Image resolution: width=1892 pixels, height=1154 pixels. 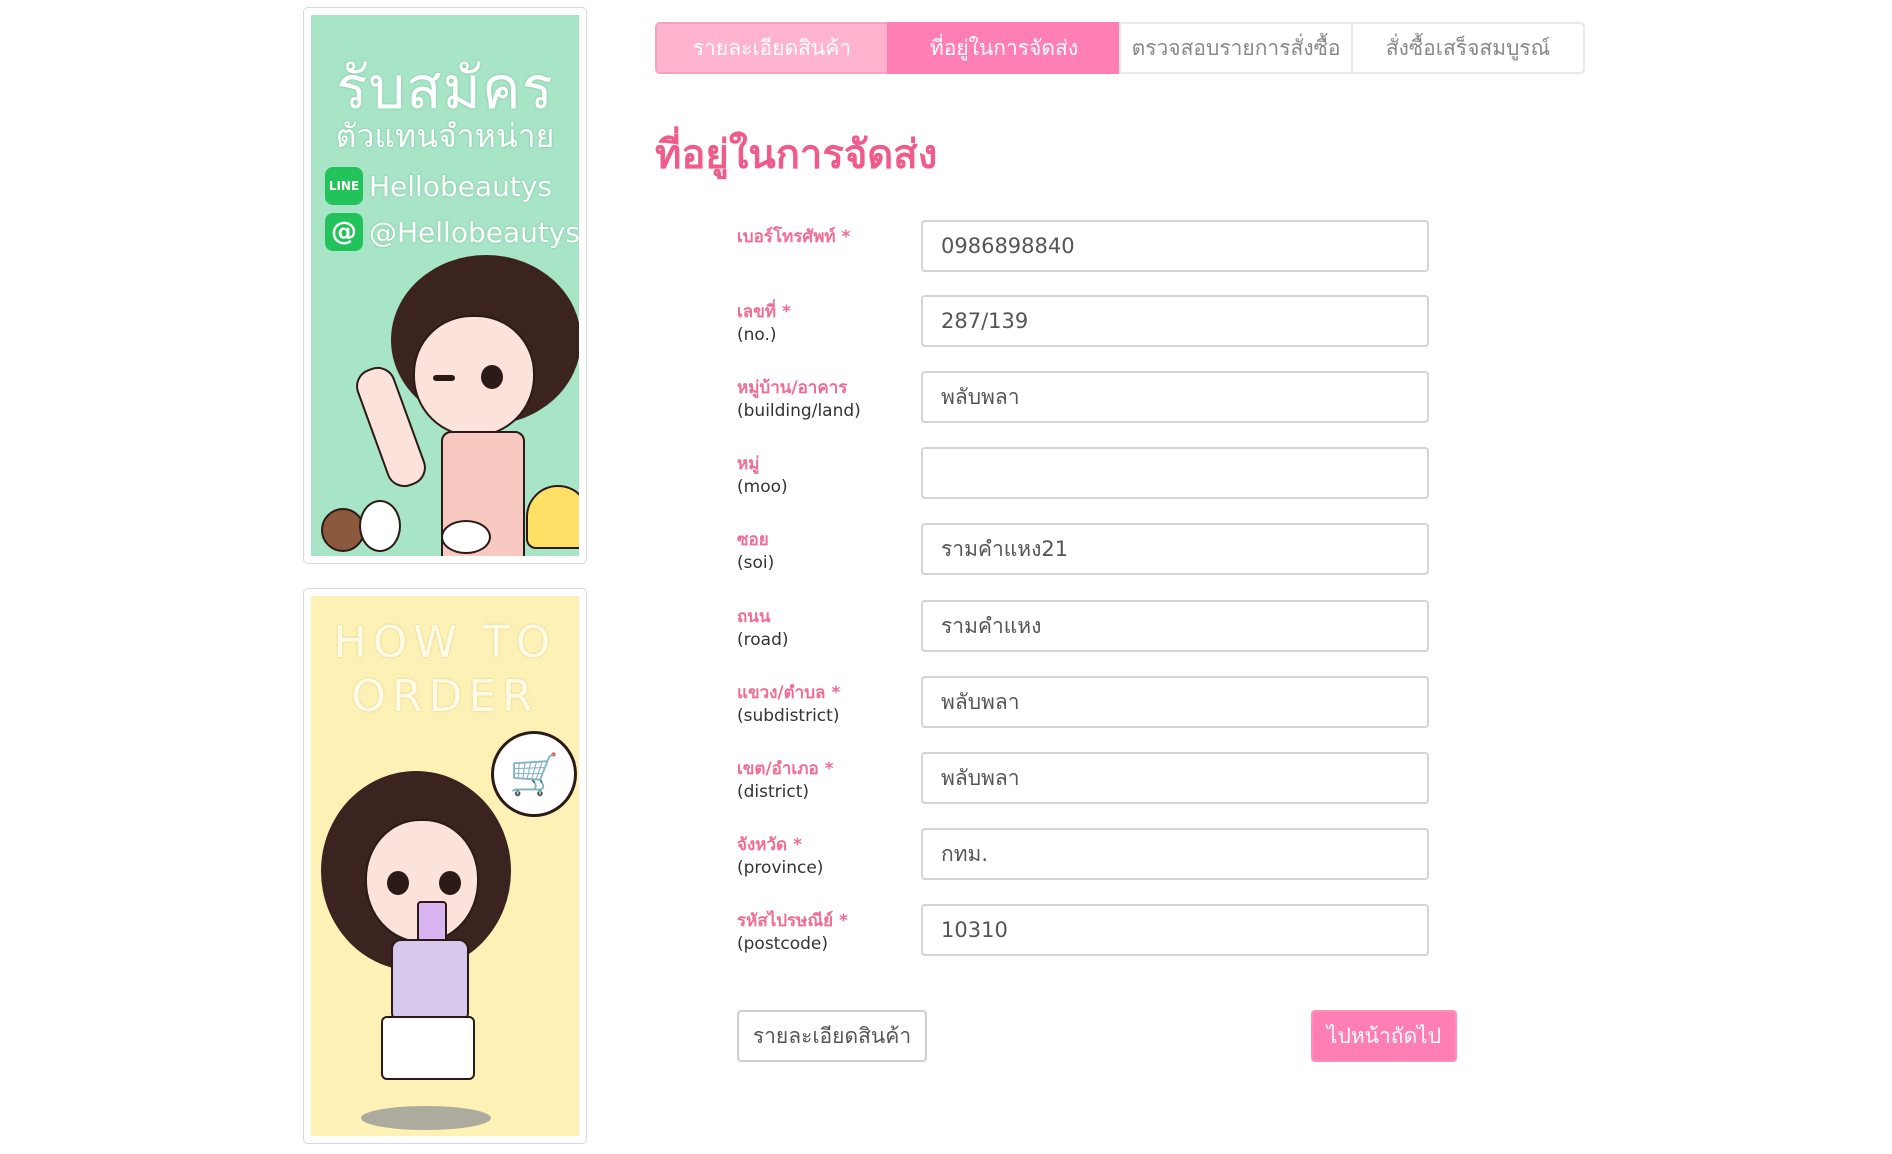 I want to click on district-input, so click(x=1175, y=778).